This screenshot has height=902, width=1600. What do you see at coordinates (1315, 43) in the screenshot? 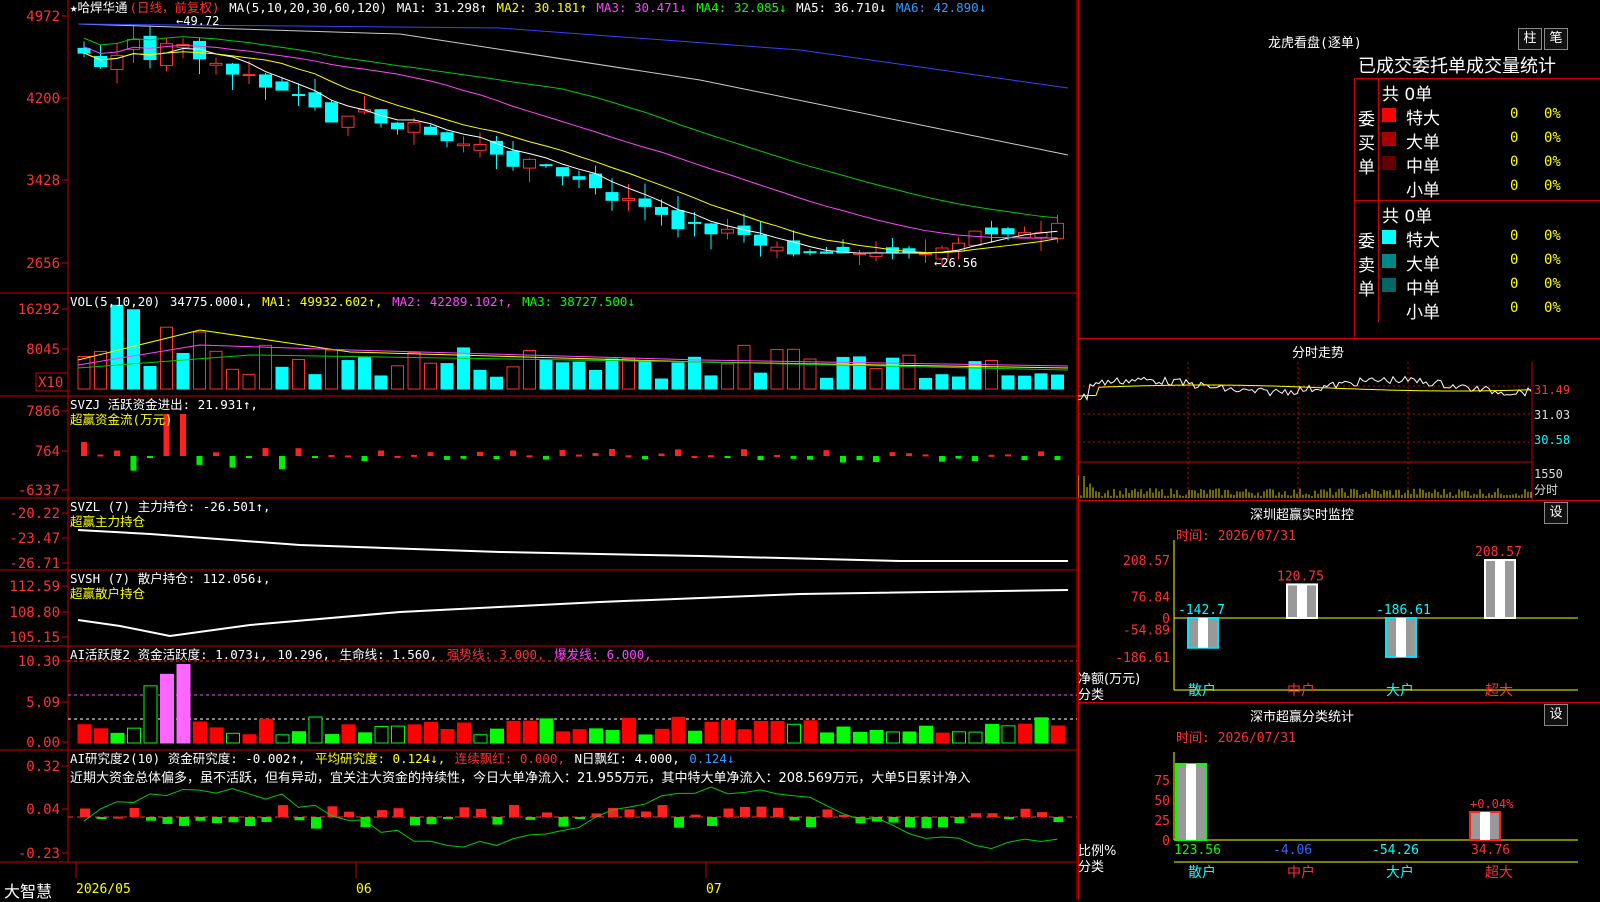
I see `dragon-tiger-title: 龙虎看盘(逐单)` at bounding box center [1315, 43].